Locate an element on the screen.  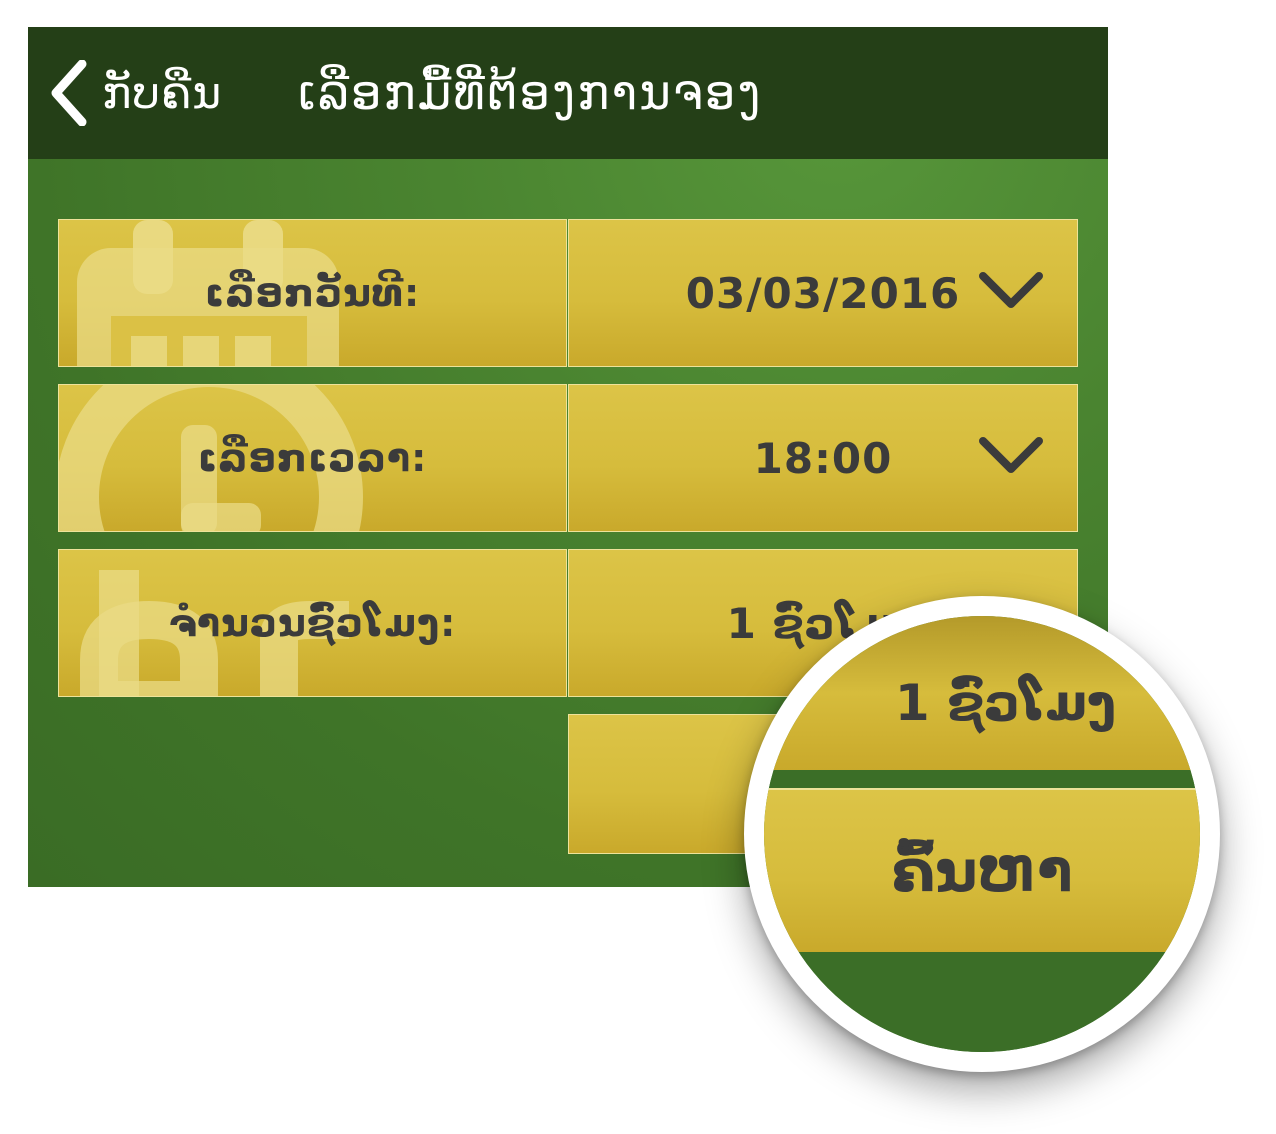
time-label-cell: ເລືອກເວລາ: is located at coordinates (312, 458).